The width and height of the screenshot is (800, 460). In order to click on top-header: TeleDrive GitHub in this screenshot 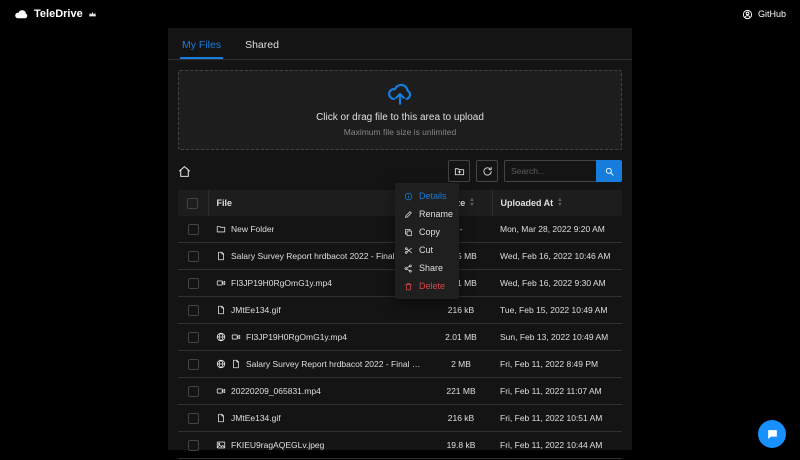, I will do `click(400, 14)`.